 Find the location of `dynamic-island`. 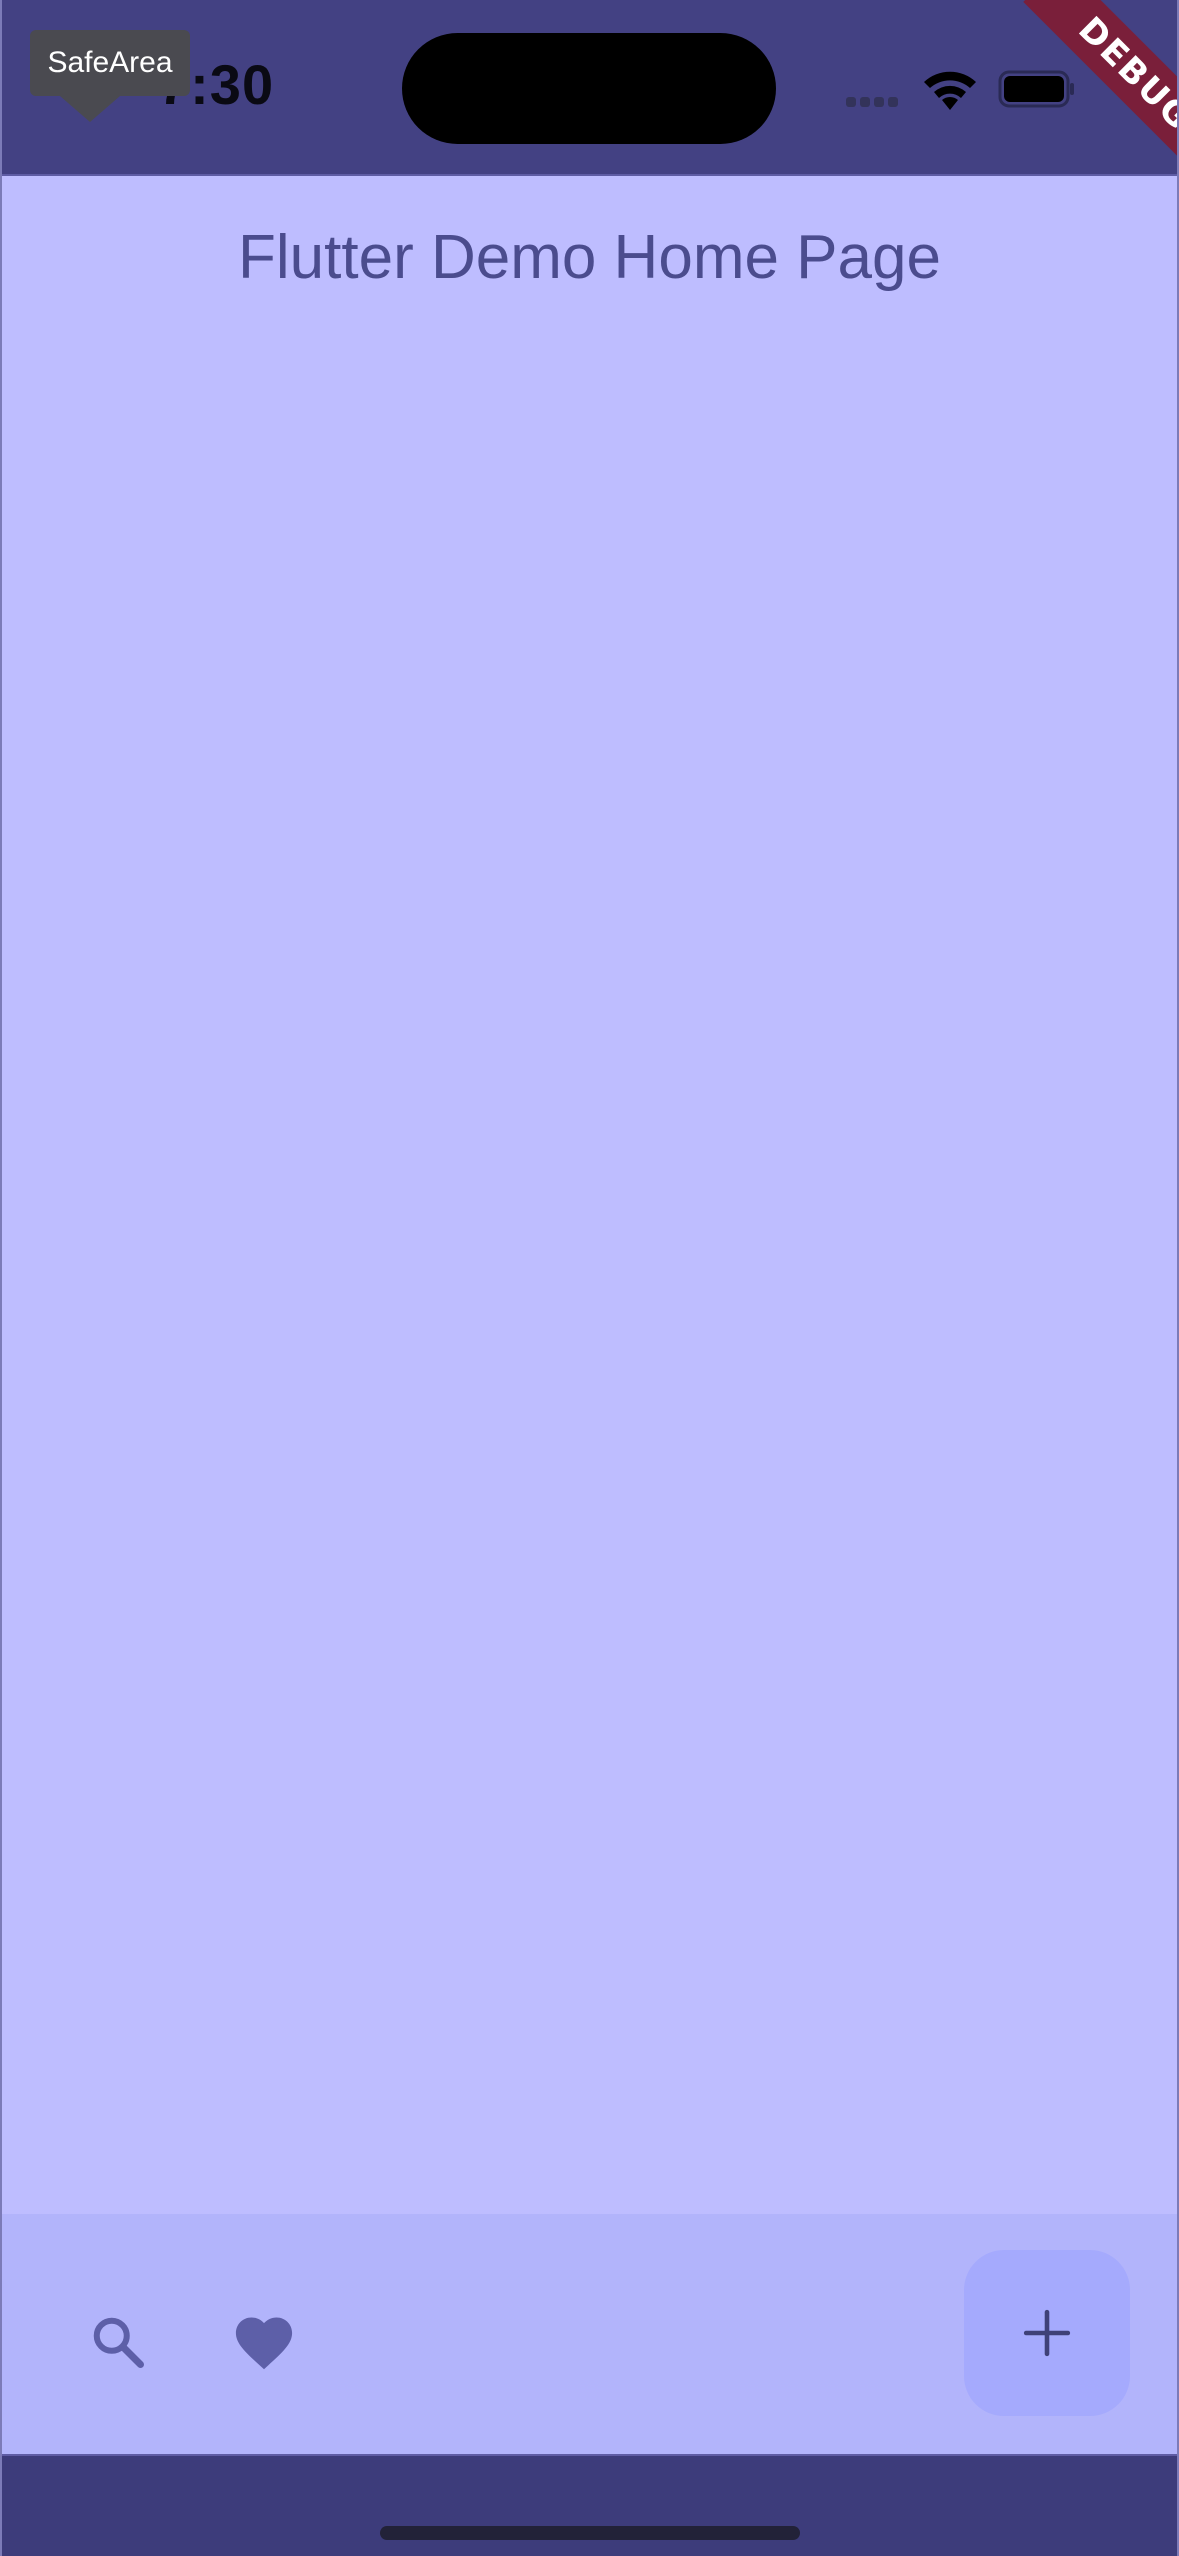

dynamic-island is located at coordinates (589, 88).